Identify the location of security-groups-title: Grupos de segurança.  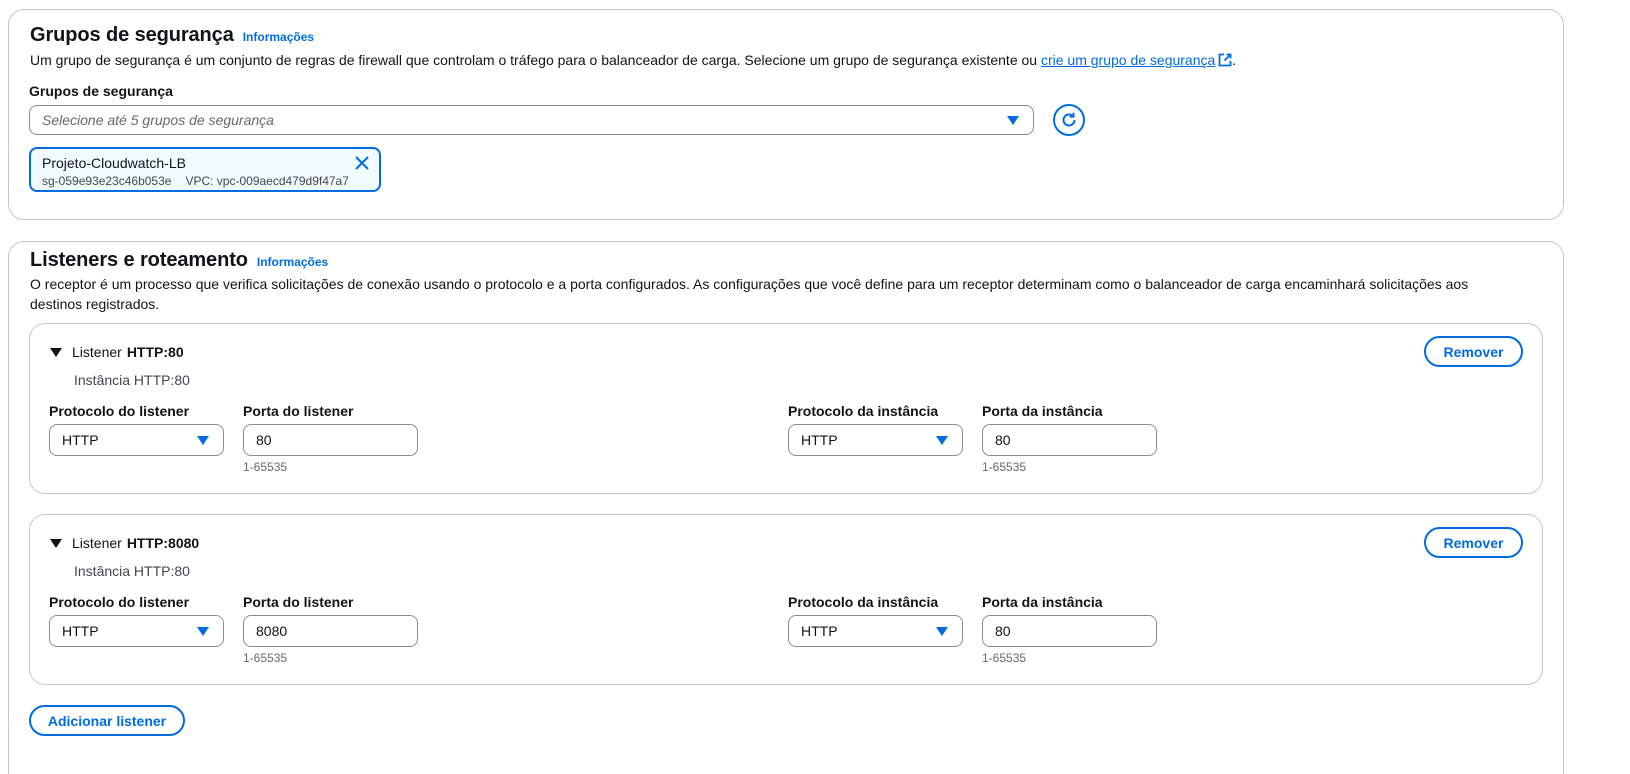
(132, 35).